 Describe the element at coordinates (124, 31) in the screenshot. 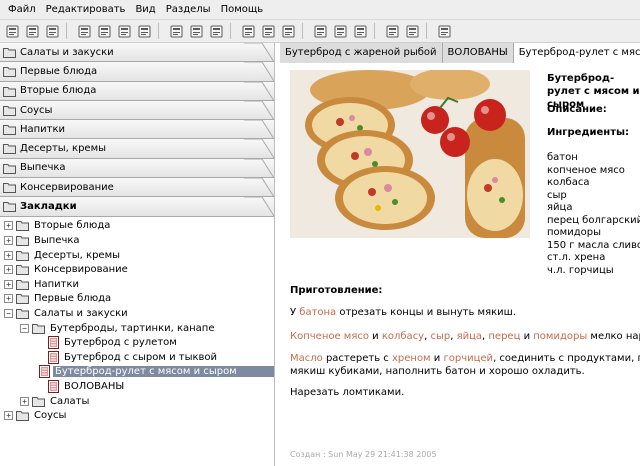

I see `export-icon` at that location.